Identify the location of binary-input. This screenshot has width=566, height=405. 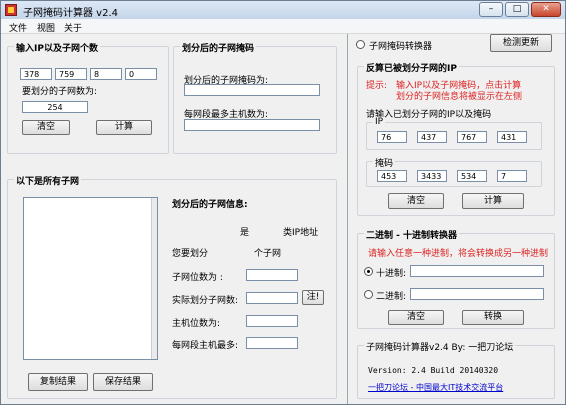
(477, 294).